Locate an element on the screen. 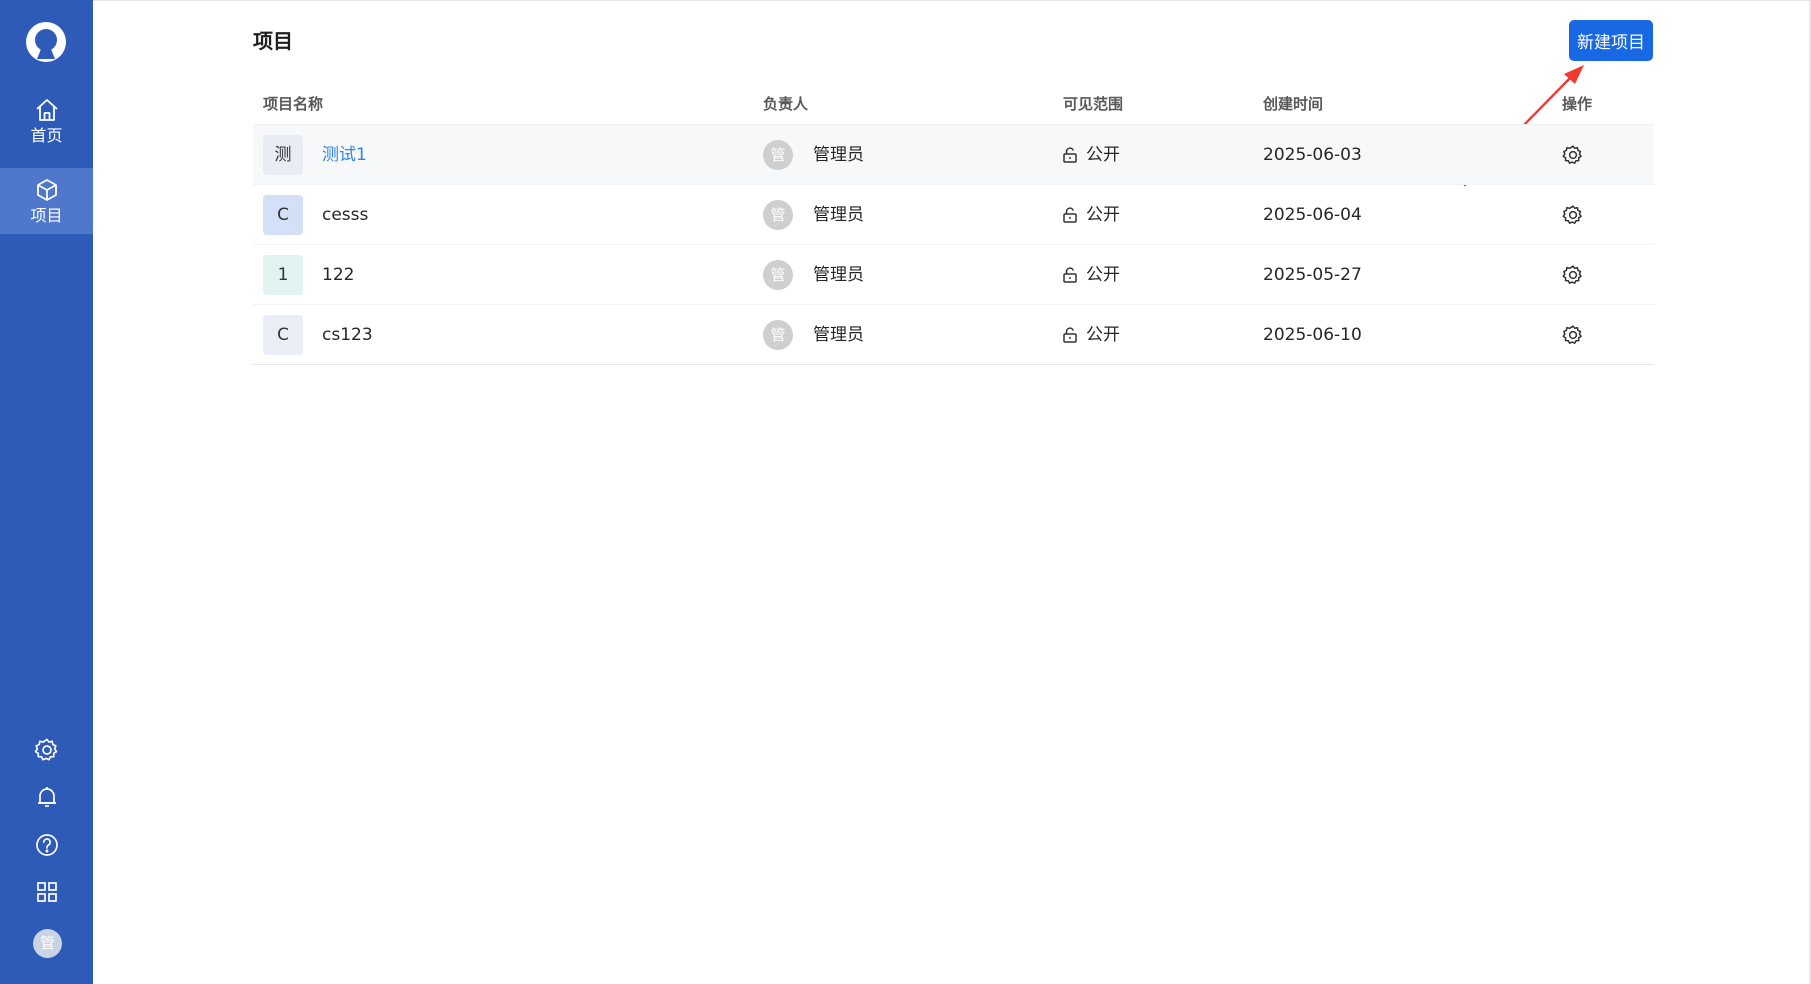 The width and height of the screenshot is (1811, 984). column-header-owner: 负责人 is located at coordinates (786, 104).